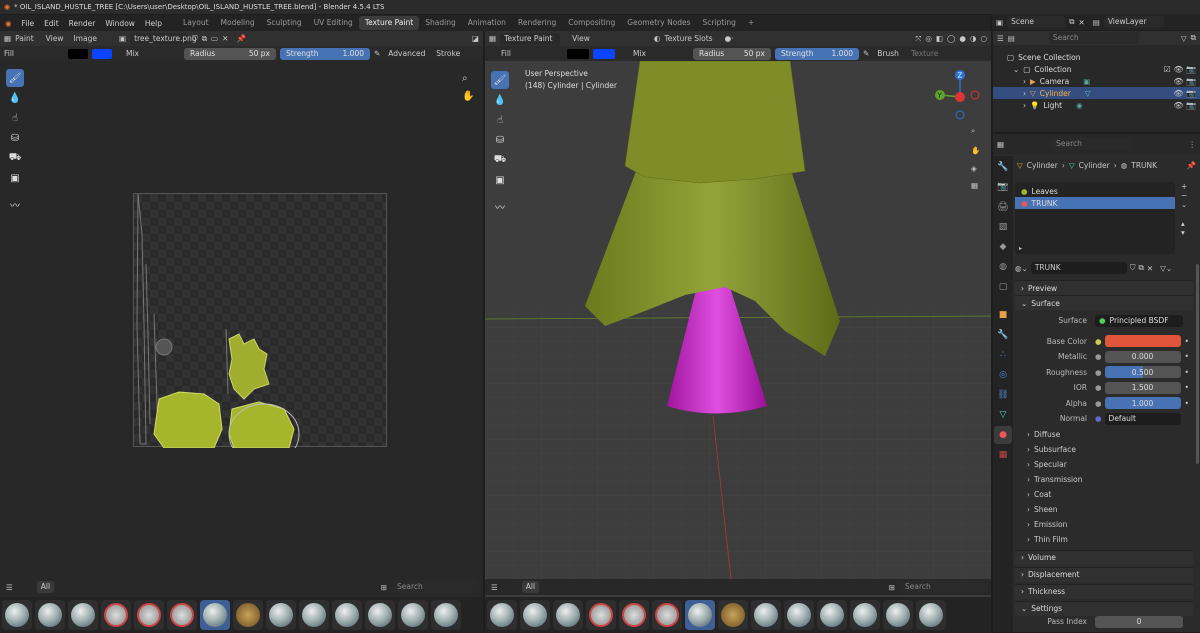 This screenshot has height=633, width=1200. Describe the element at coordinates (1104, 574) in the screenshot. I see `displacement-section: › Displacement` at that location.